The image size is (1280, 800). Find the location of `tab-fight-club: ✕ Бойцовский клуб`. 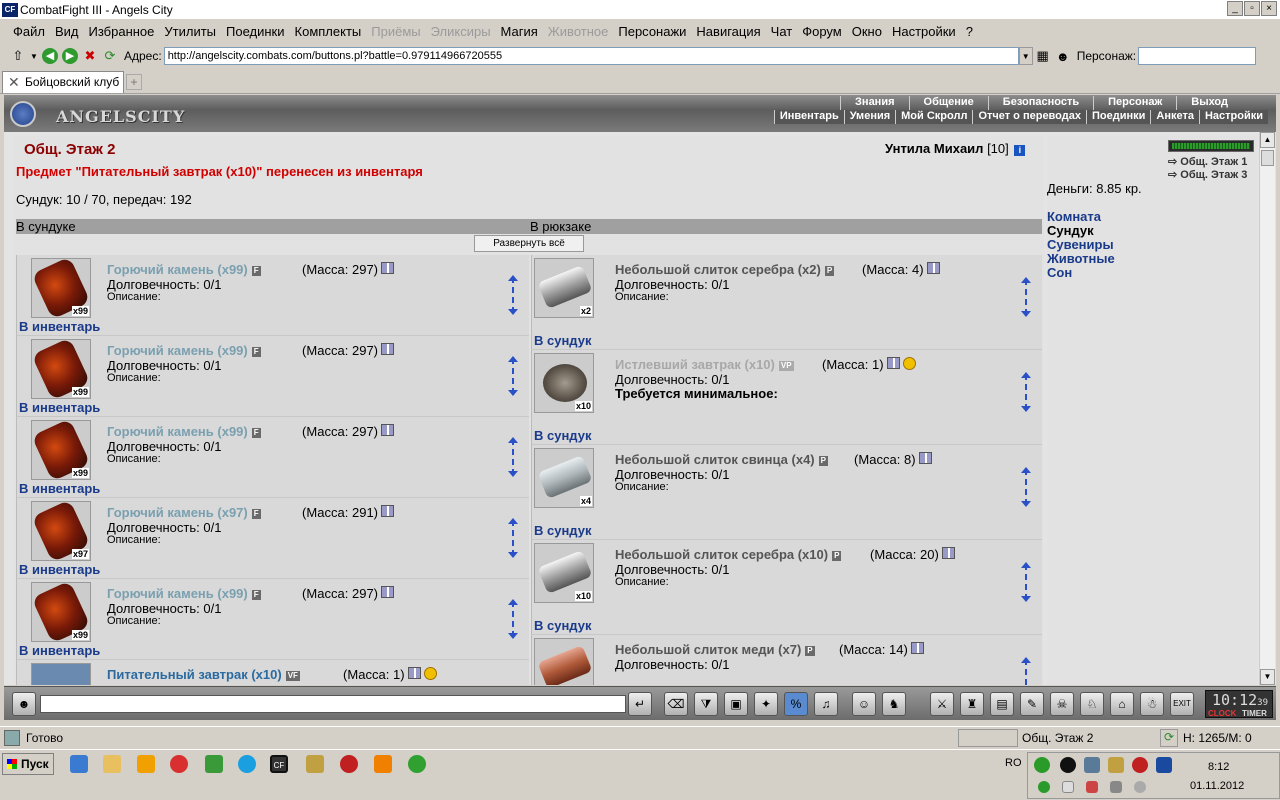

tab-fight-club: ✕ Бойцовский клуб is located at coordinates (63, 82).